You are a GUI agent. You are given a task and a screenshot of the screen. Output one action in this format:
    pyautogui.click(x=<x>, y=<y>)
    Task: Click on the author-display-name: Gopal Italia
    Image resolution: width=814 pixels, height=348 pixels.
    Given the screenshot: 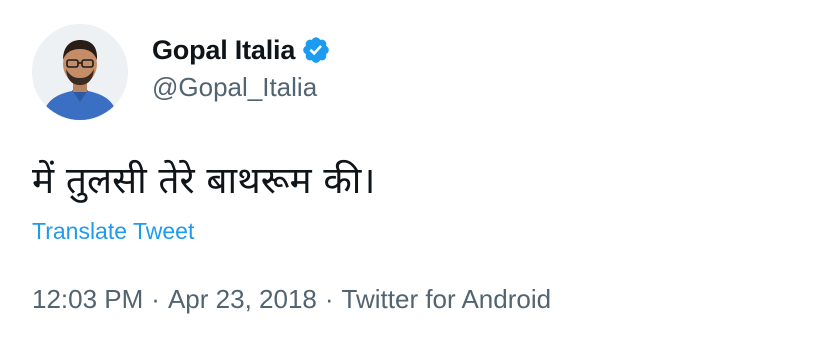 What is the action you would take?
    pyautogui.click(x=223, y=50)
    